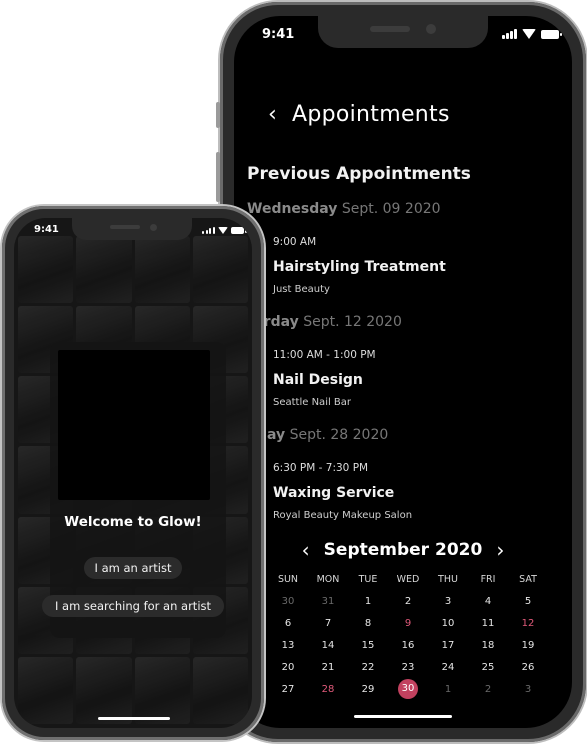  Describe the element at coordinates (528, 623) in the screenshot. I see `calendar-day: 12` at that location.